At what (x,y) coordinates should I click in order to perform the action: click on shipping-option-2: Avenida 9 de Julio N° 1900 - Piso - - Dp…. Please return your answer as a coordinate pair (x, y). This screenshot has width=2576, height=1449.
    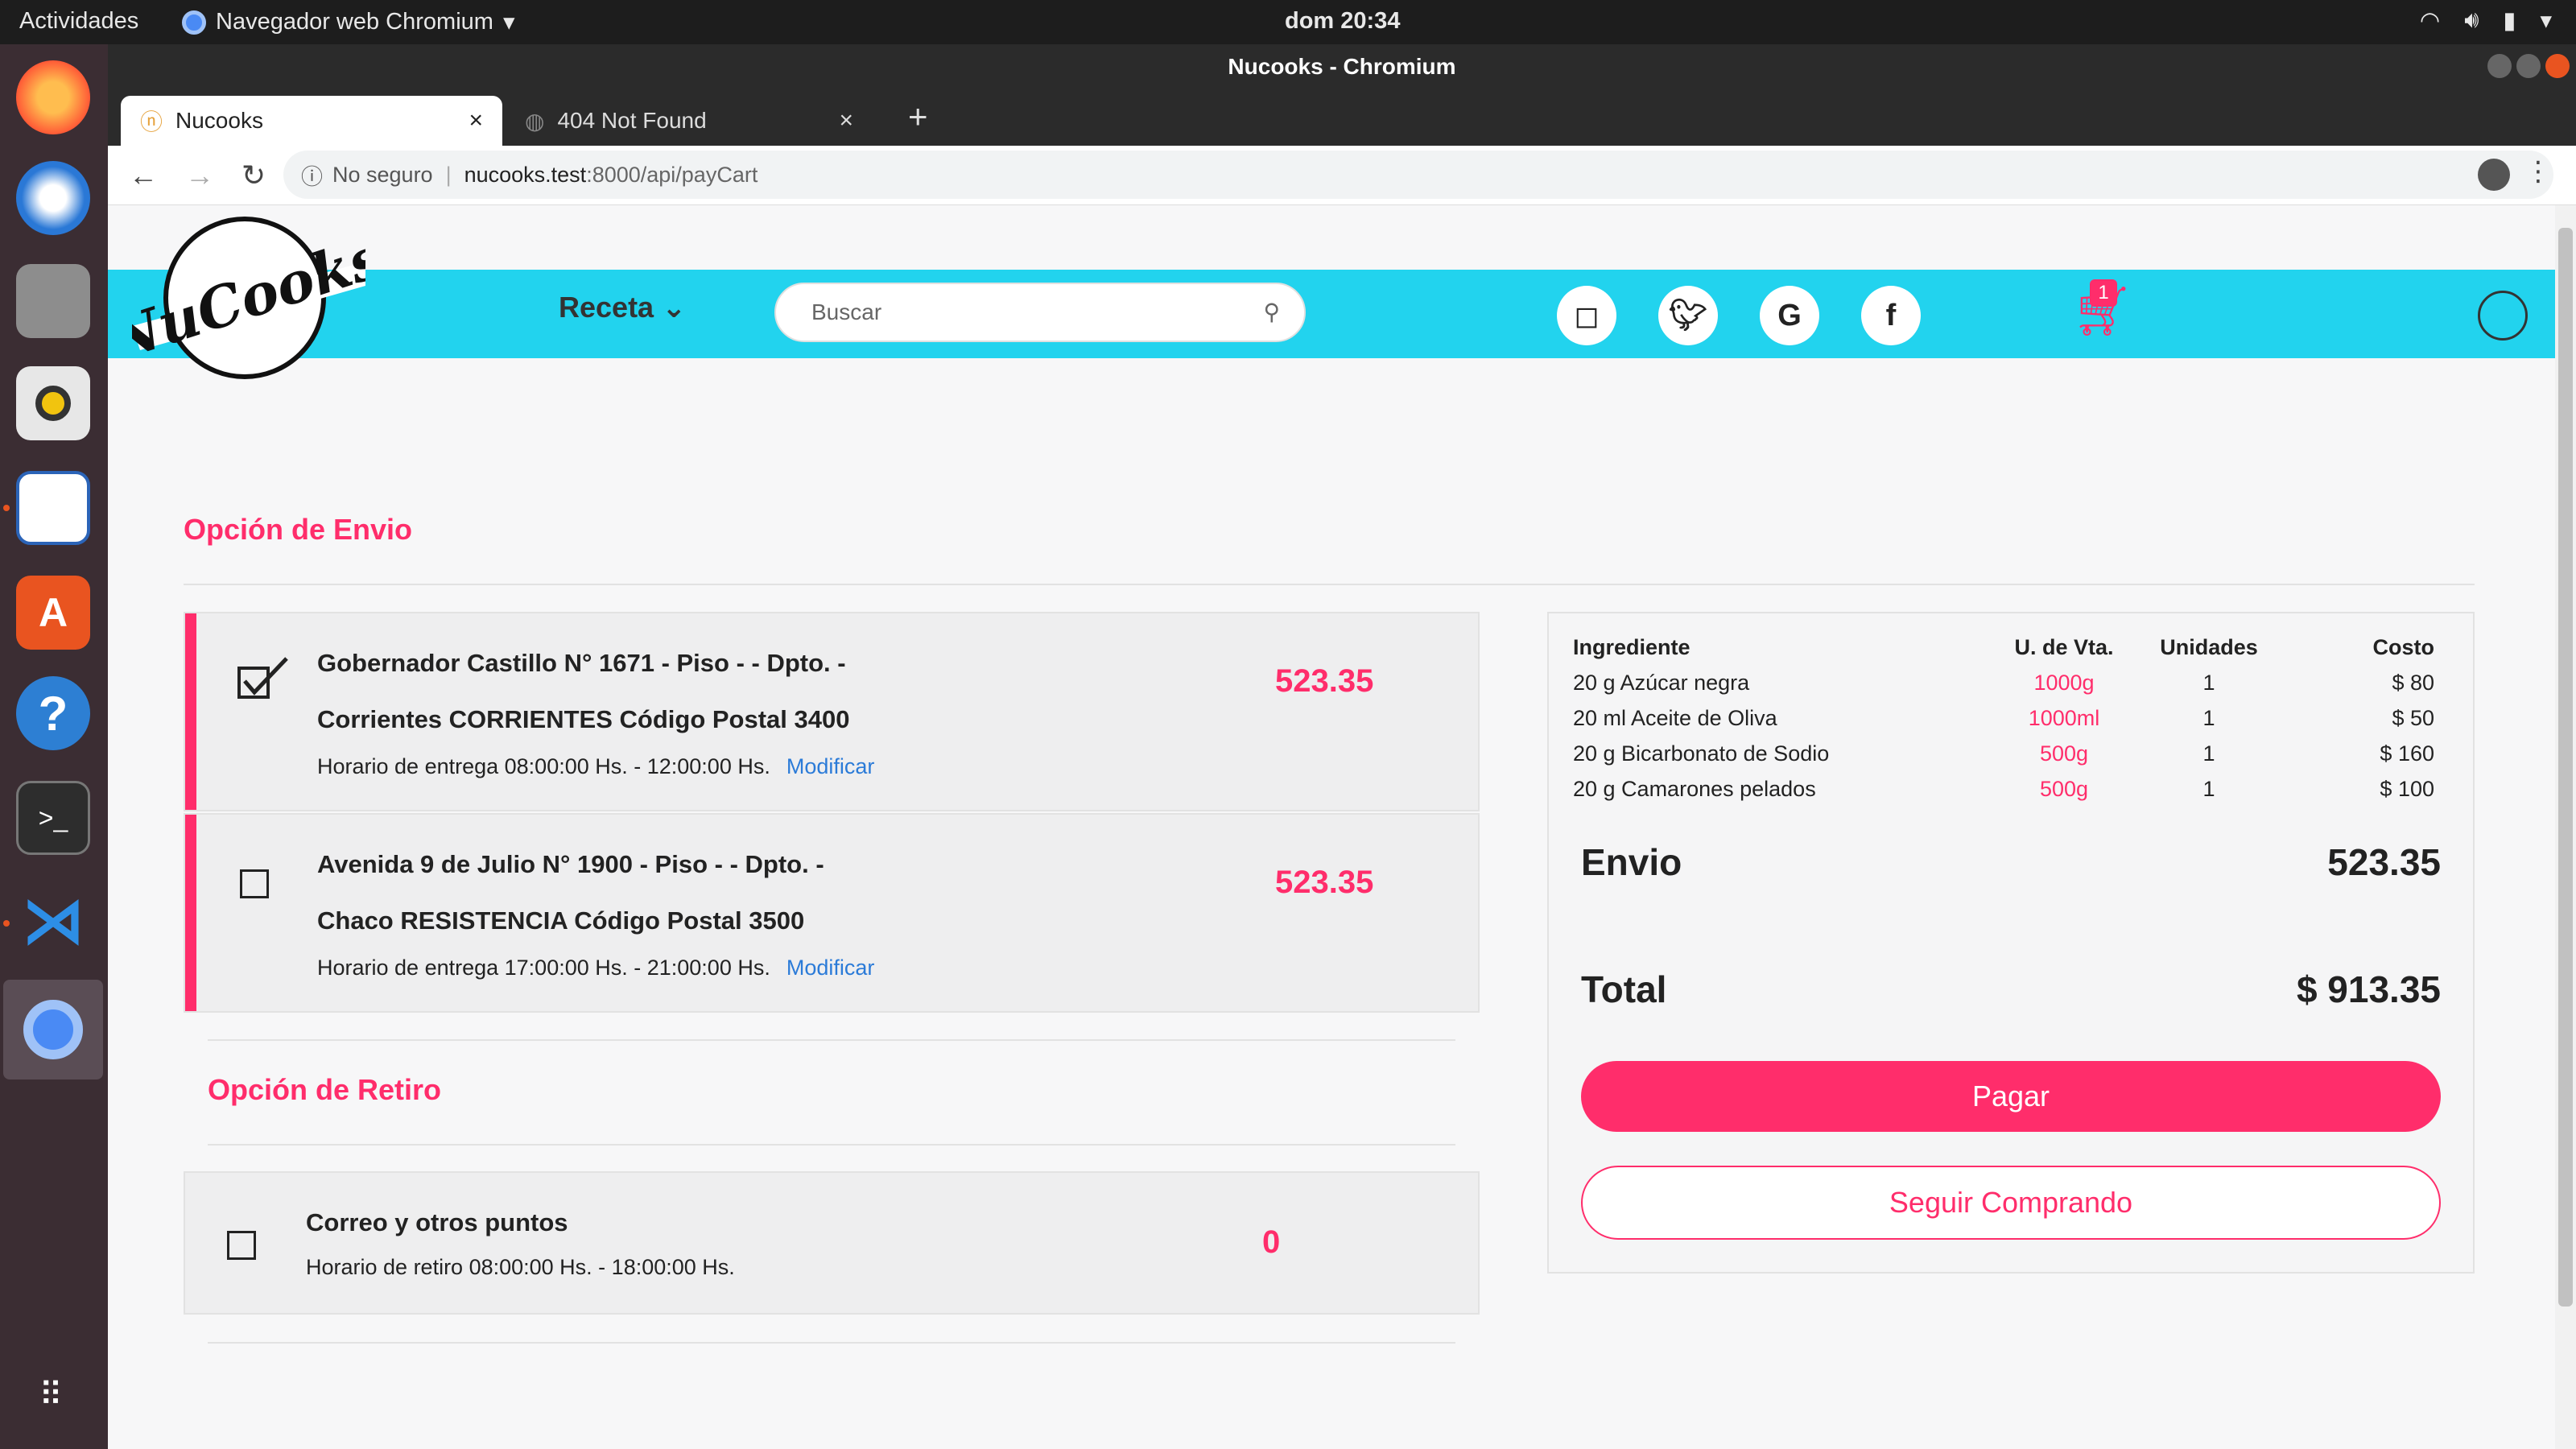
    Looking at the image, I should click on (832, 913).